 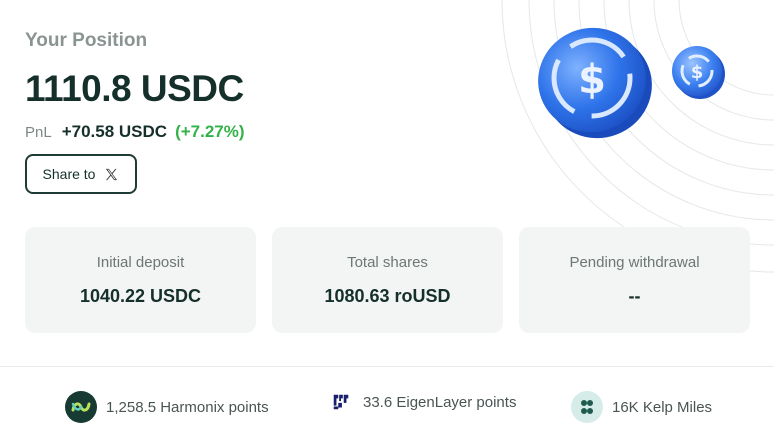 I want to click on position-amount: 1110.8 USDC, so click(x=134, y=88).